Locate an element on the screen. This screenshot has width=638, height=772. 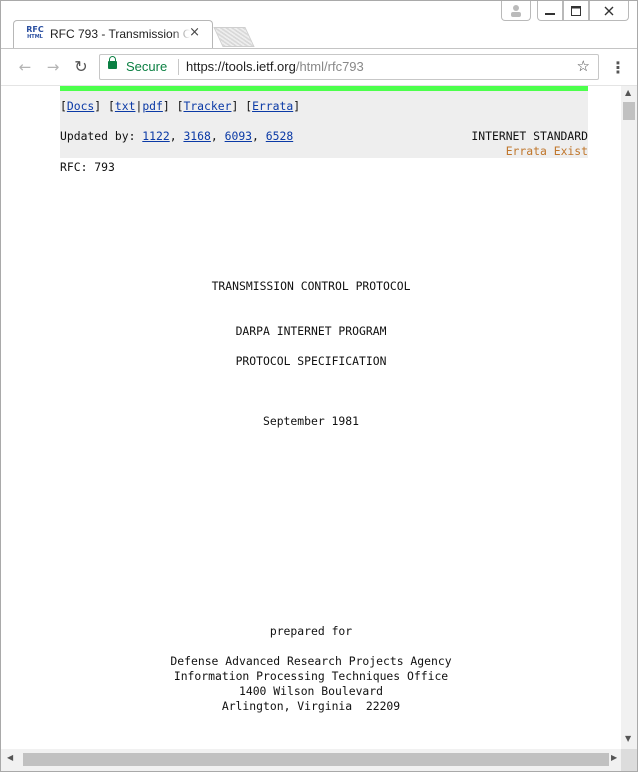
forward-arrow-icon: → is located at coordinates (53, 67).